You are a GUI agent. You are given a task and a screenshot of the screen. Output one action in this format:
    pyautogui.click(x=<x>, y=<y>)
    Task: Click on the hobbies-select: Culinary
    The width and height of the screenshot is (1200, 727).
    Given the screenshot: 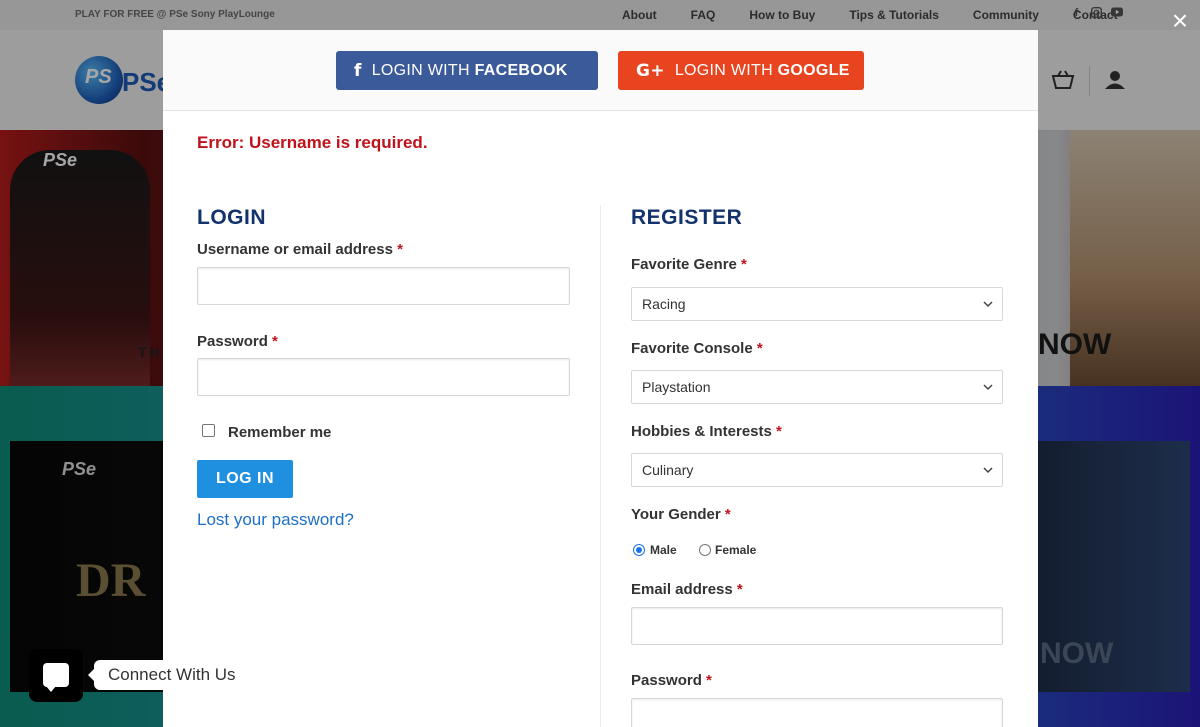 What is the action you would take?
    pyautogui.click(x=817, y=470)
    